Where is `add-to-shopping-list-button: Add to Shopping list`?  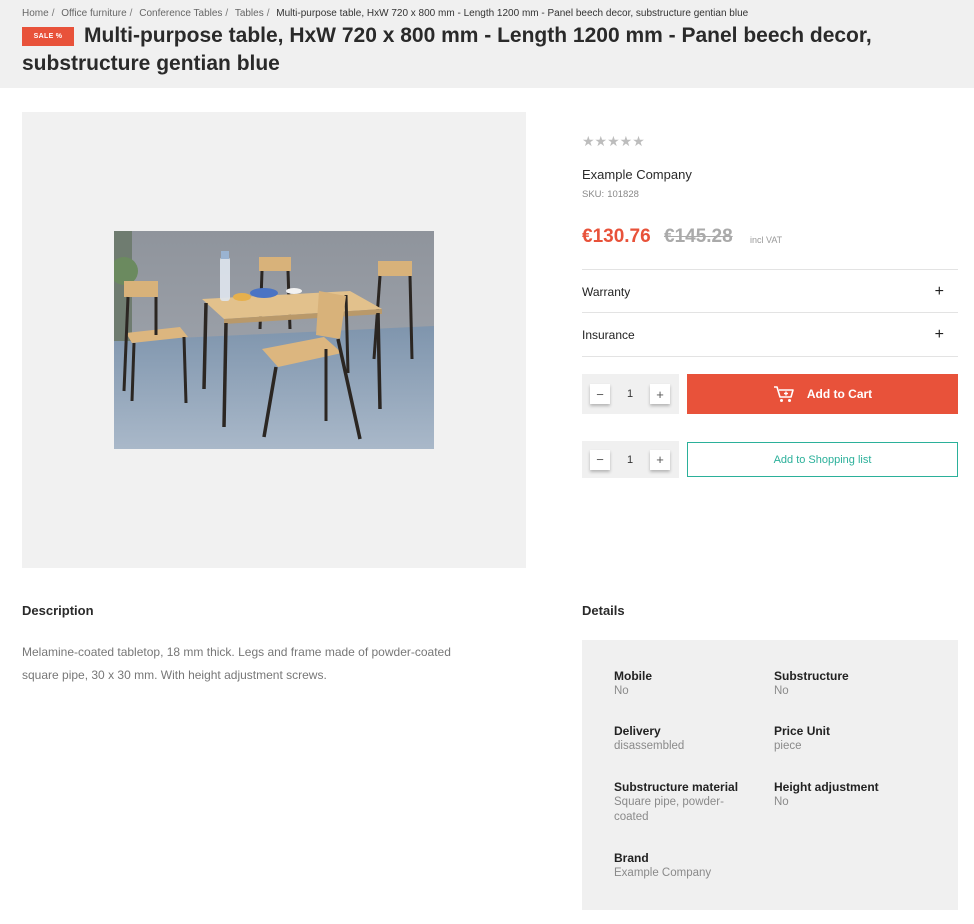
add-to-shopping-list-button: Add to Shopping list is located at coordinates (822, 459).